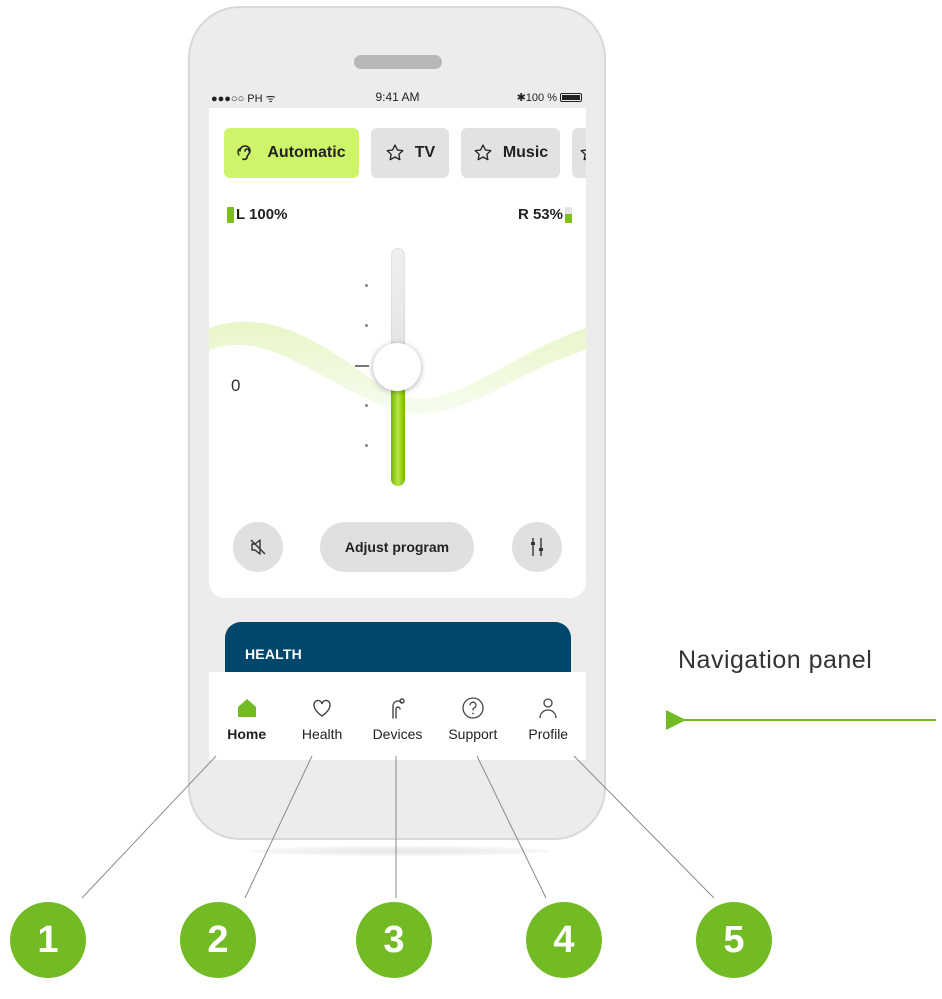 The width and height of the screenshot is (942, 999). I want to click on mute-button, so click(258, 547).